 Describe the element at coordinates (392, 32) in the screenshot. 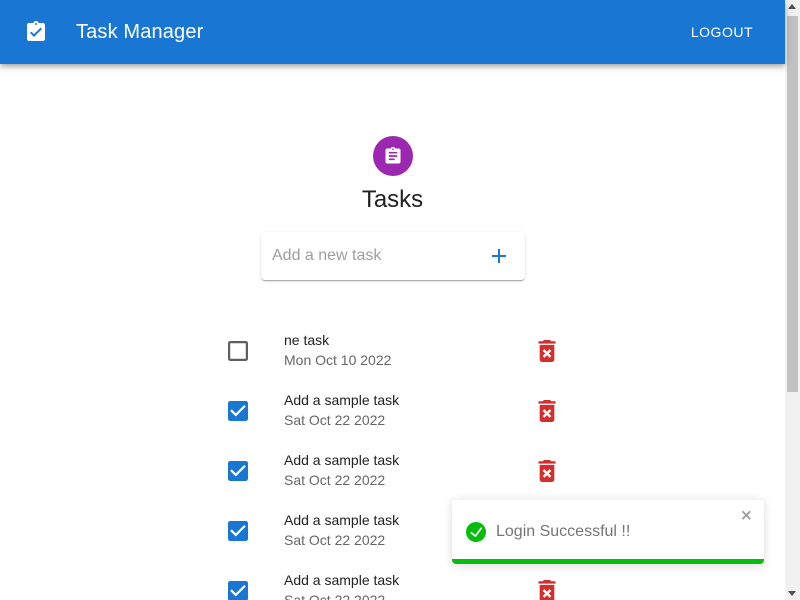

I see `app-bar: Task Manager LOGOUT` at that location.